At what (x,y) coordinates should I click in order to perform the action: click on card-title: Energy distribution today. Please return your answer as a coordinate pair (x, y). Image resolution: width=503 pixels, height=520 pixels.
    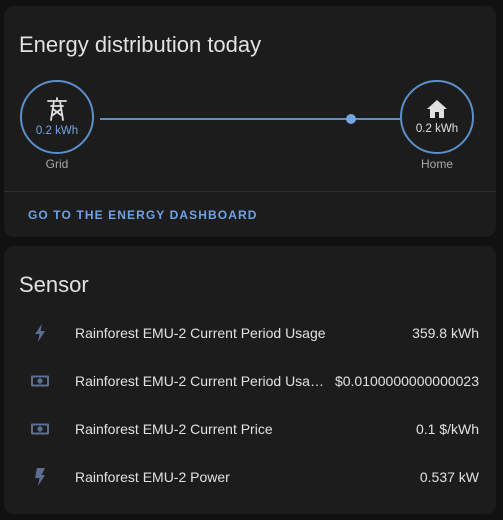
    Looking at the image, I should click on (140, 44).